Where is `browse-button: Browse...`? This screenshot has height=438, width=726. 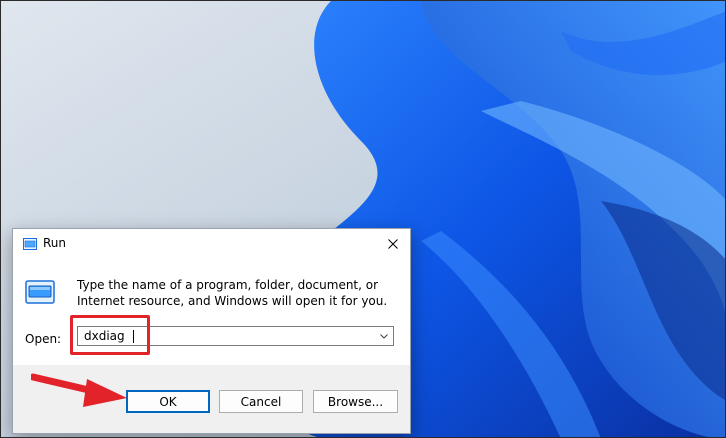 browse-button: Browse... is located at coordinates (355, 401).